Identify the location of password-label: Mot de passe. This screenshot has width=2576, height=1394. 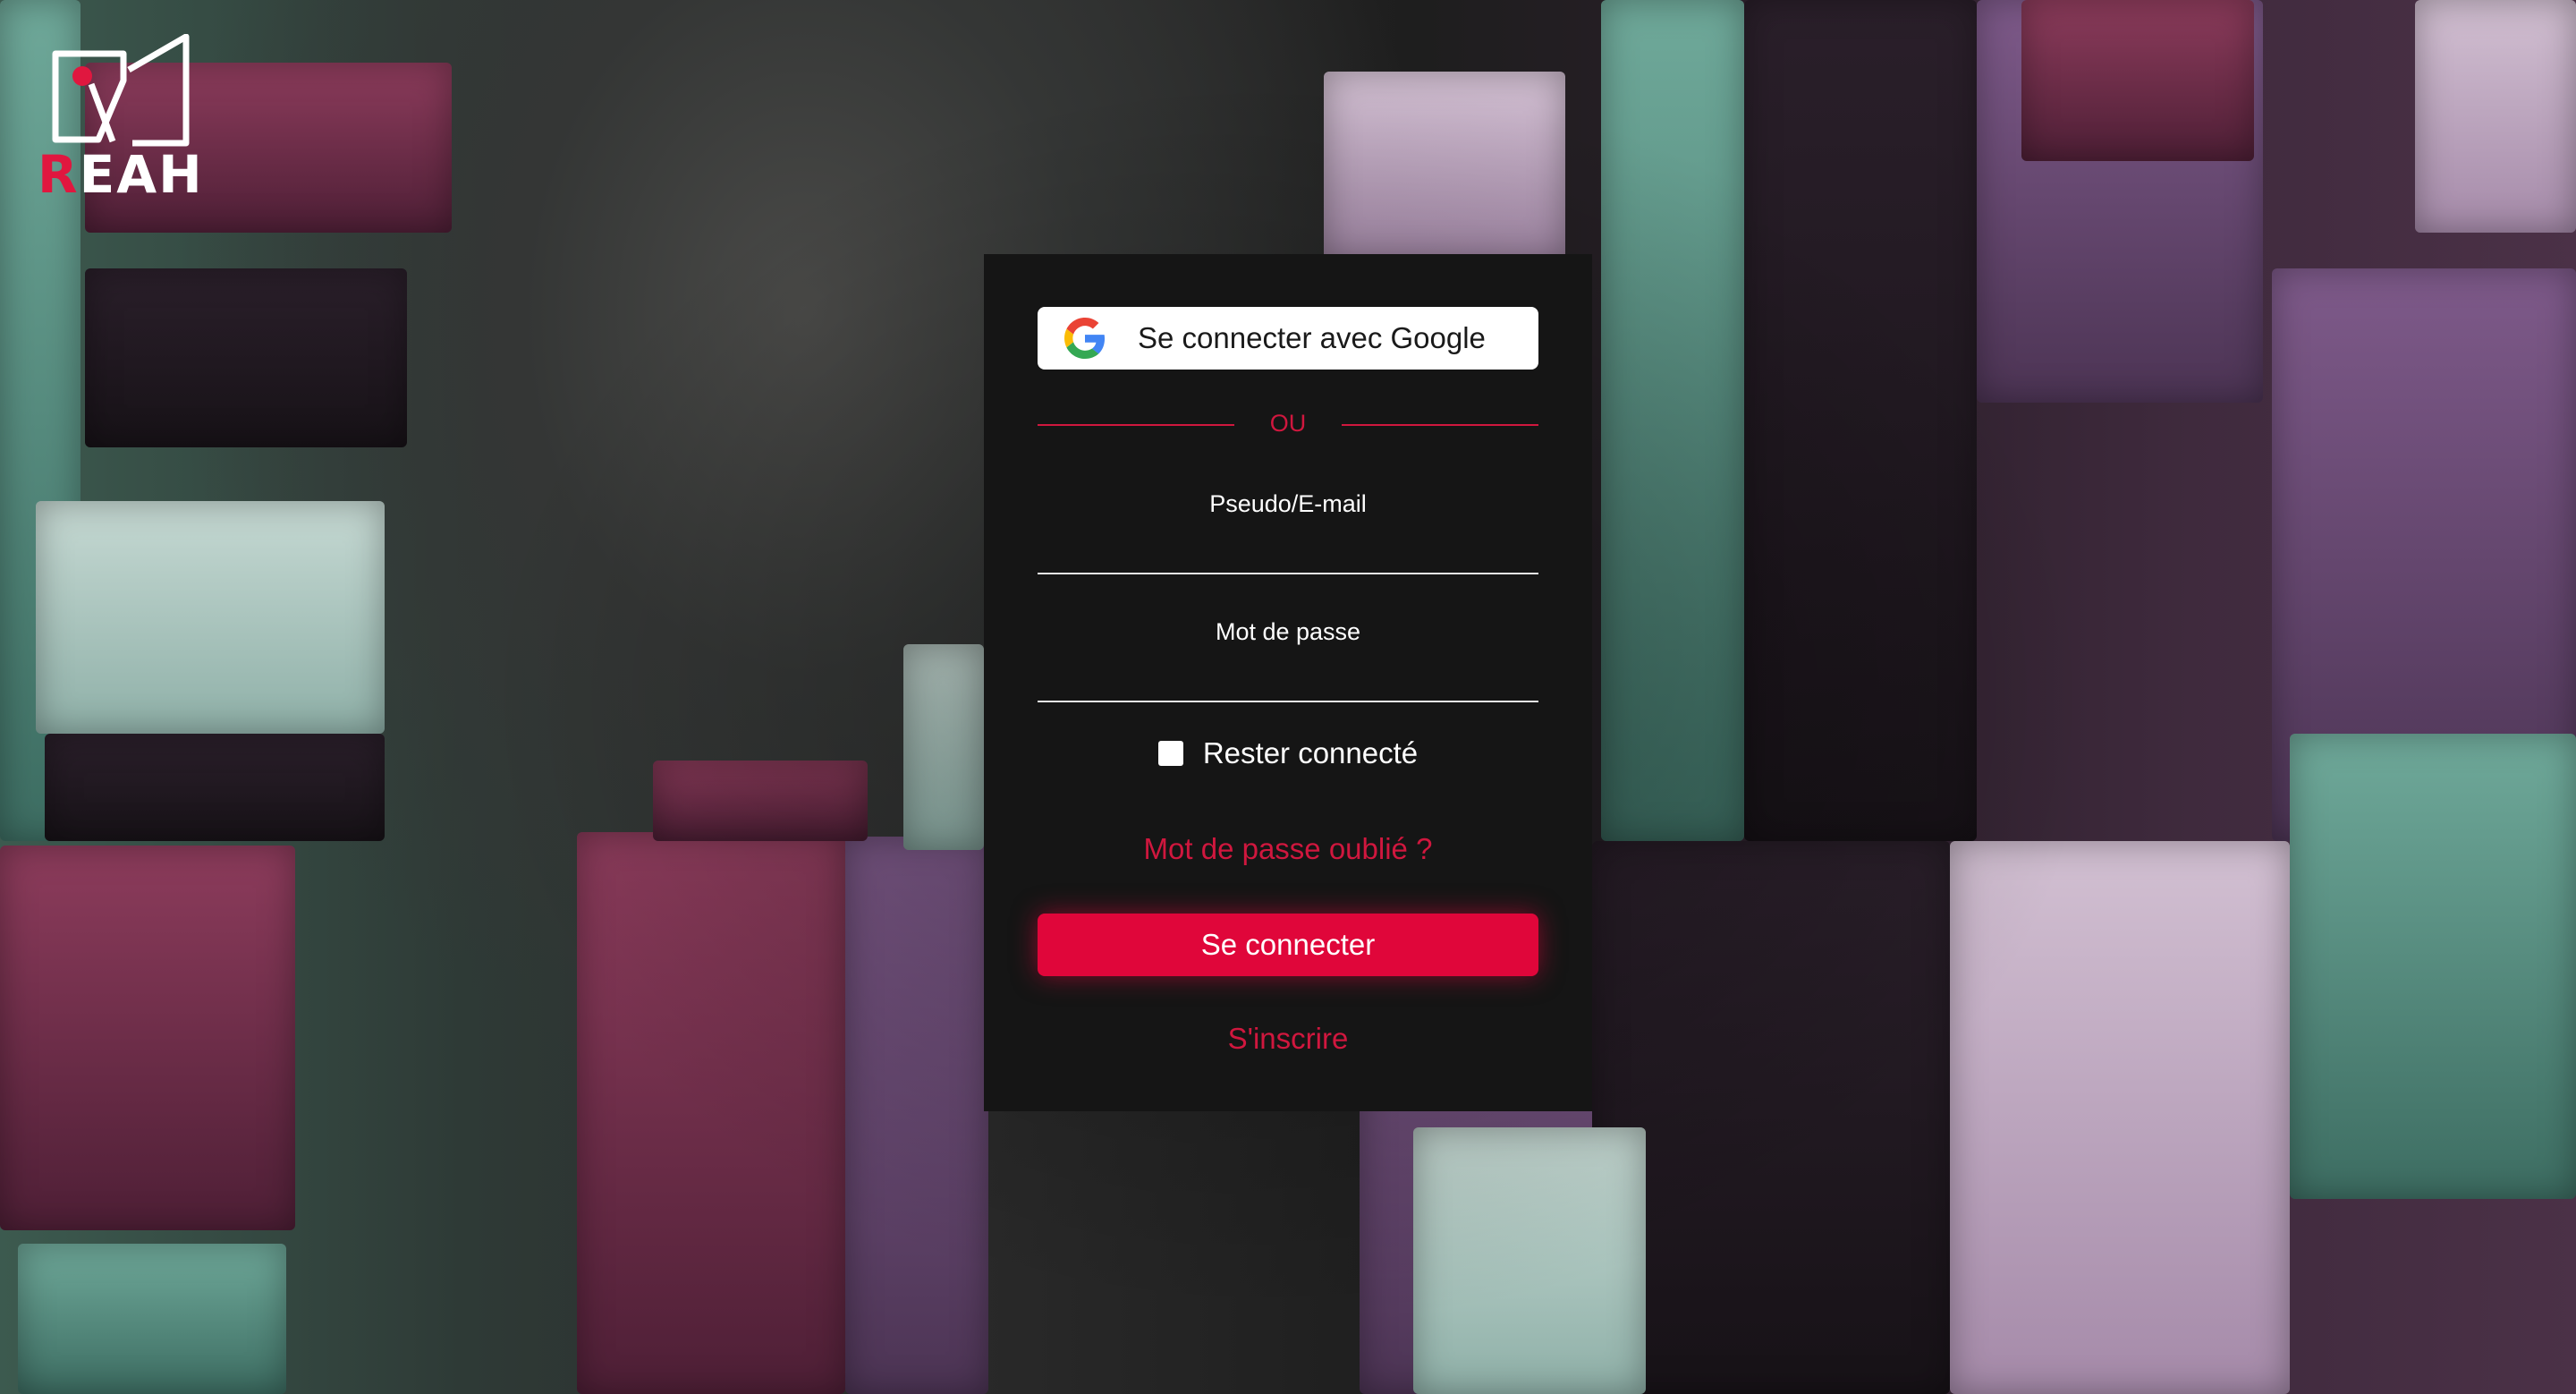
(1288, 631).